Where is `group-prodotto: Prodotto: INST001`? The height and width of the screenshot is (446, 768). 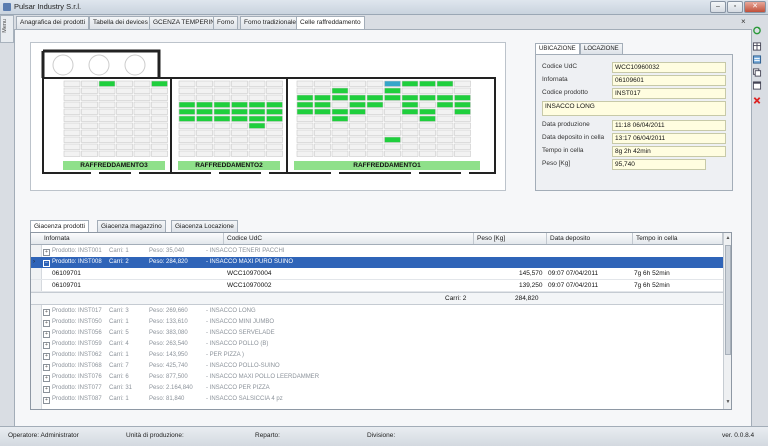 group-prodotto: Prodotto: INST001 is located at coordinates (77, 251).